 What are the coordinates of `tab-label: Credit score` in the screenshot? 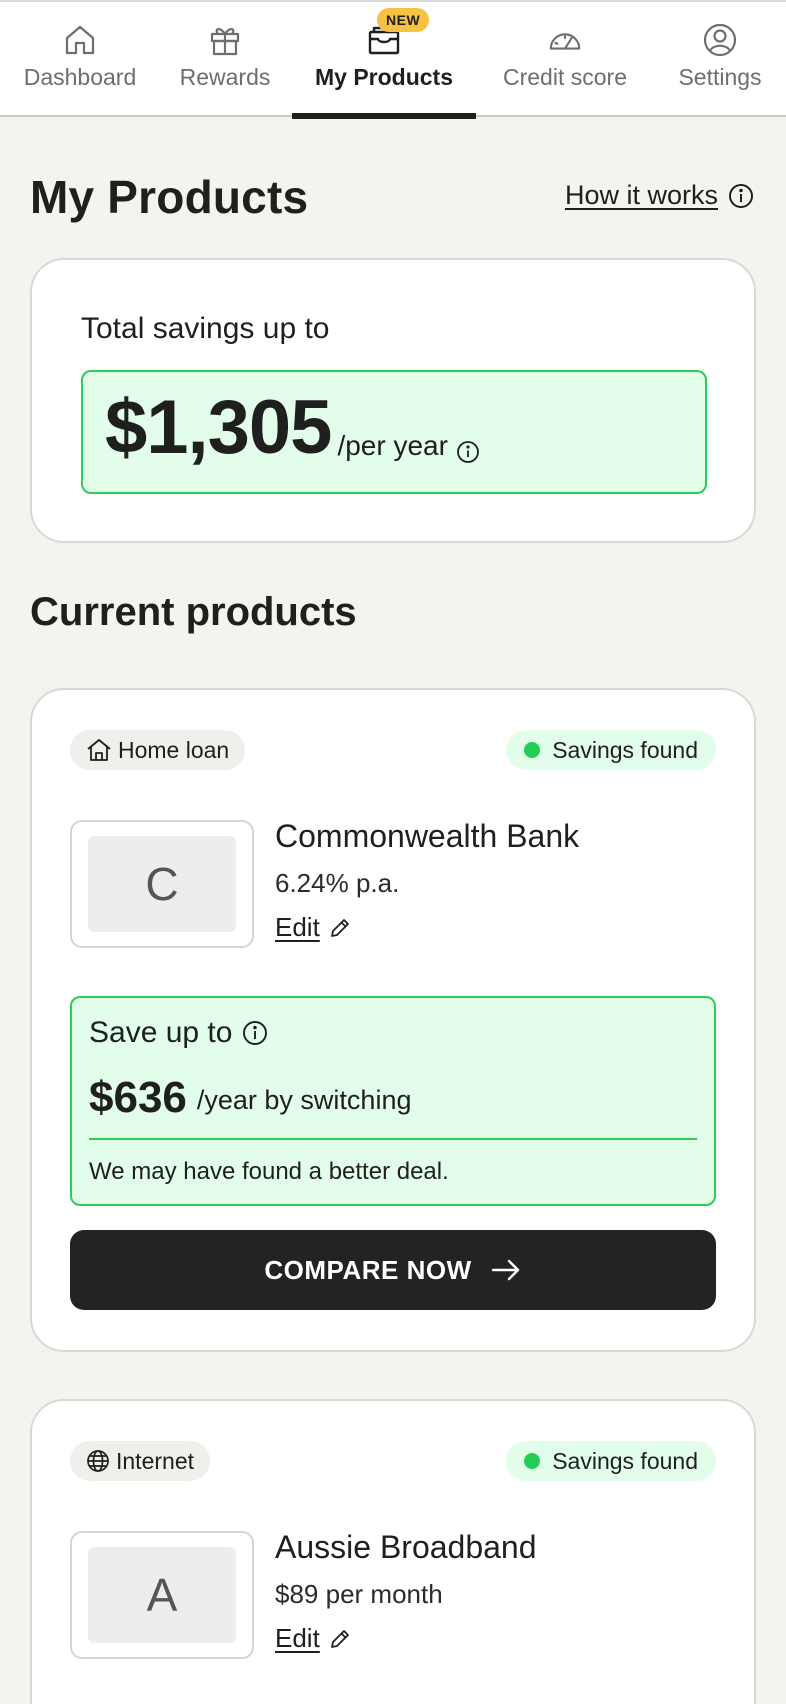 It's located at (565, 77).